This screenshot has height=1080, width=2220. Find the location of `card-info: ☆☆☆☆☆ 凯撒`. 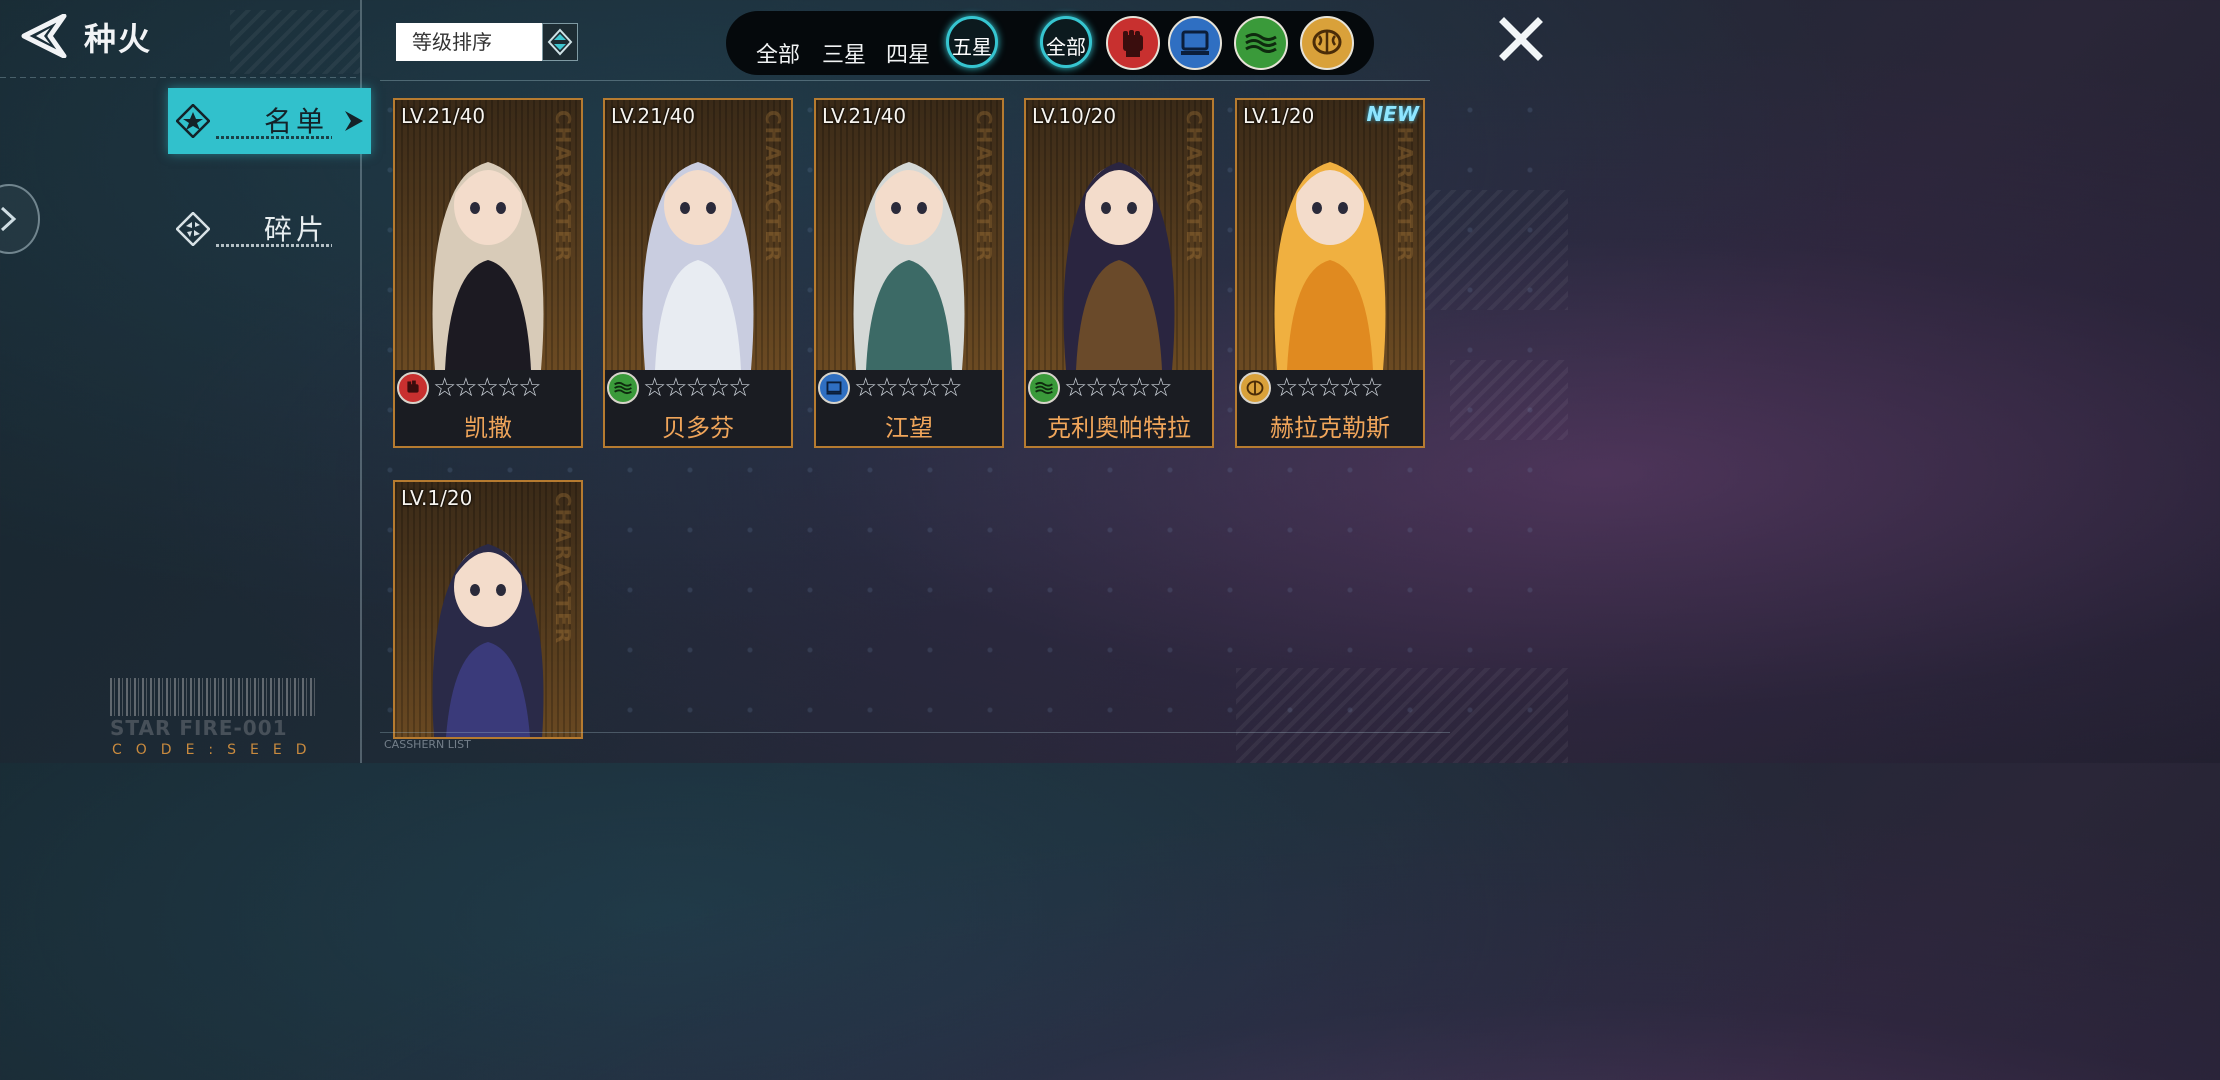

card-info: ☆☆☆☆☆ 凯撒 is located at coordinates (488, 408).